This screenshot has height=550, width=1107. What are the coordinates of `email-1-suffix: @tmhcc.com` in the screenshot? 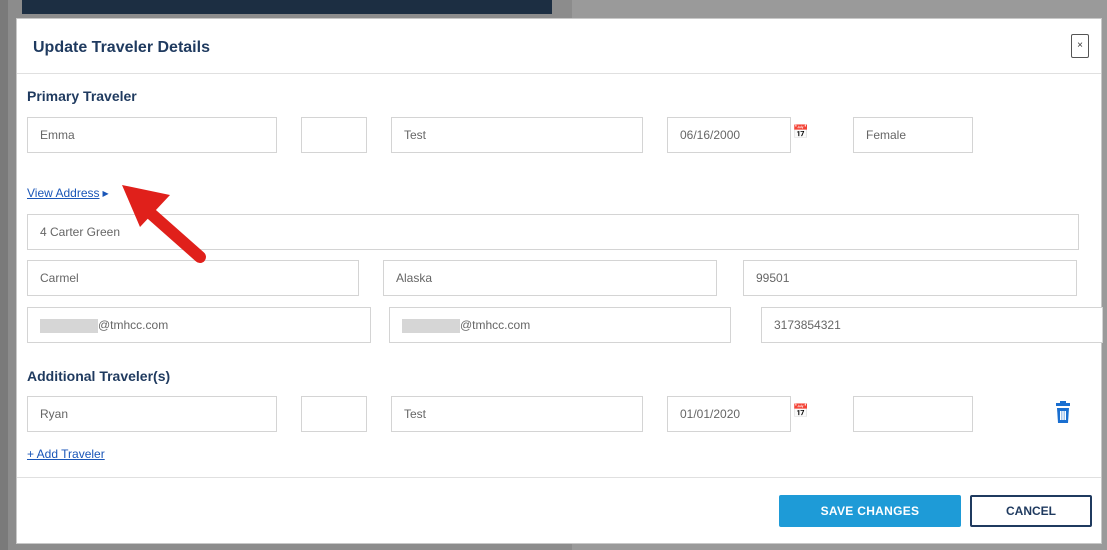 It's located at (133, 325).